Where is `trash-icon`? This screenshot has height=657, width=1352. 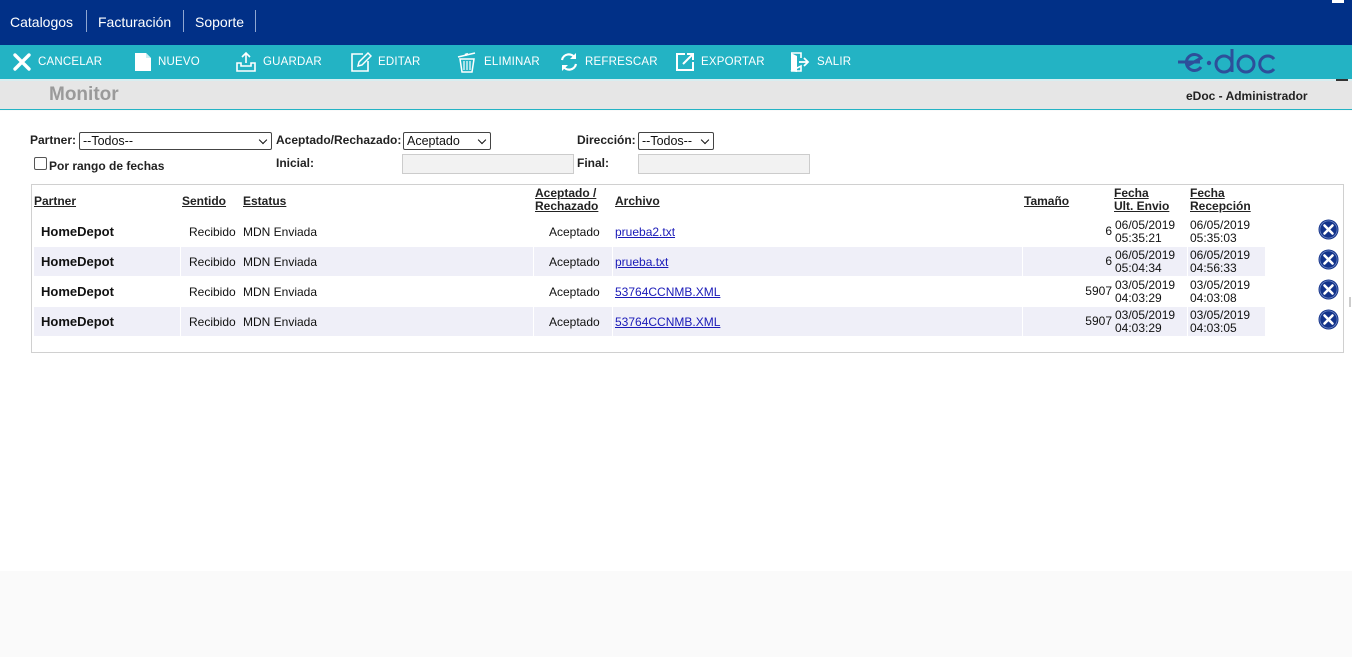 trash-icon is located at coordinates (466, 62).